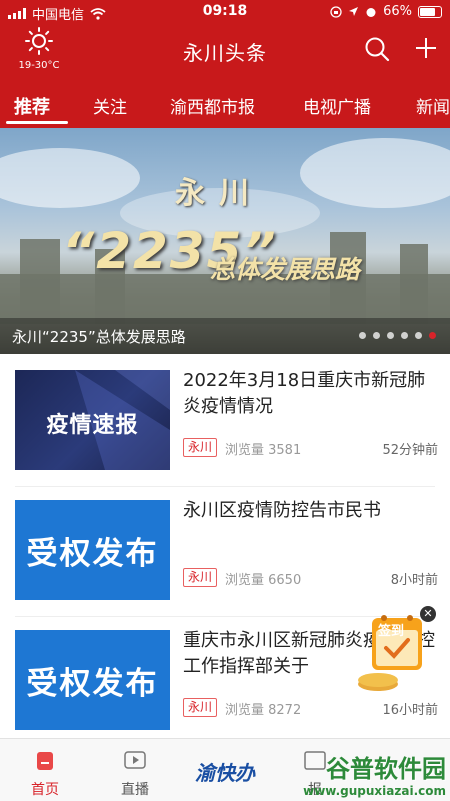 This screenshot has width=450, height=801. I want to click on signin-float-button: 签到 ✕, so click(394, 651).